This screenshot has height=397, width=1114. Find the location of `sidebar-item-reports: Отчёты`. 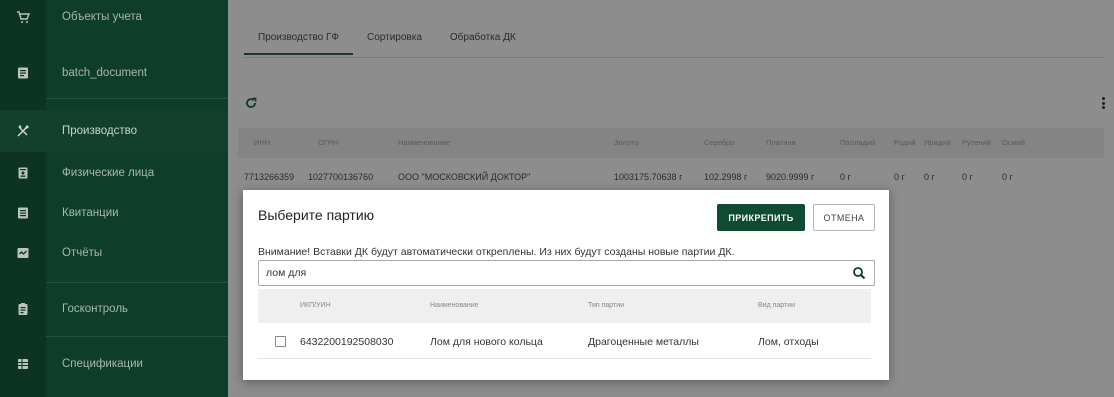

sidebar-item-reports: Отчёты is located at coordinates (114, 253).